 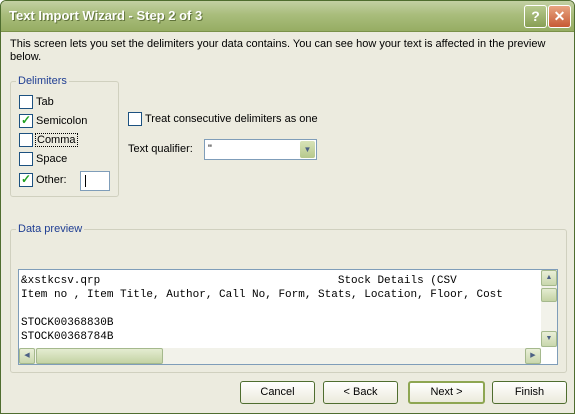 I want to click on scroll-left-icon: ◀, so click(x=27, y=356).